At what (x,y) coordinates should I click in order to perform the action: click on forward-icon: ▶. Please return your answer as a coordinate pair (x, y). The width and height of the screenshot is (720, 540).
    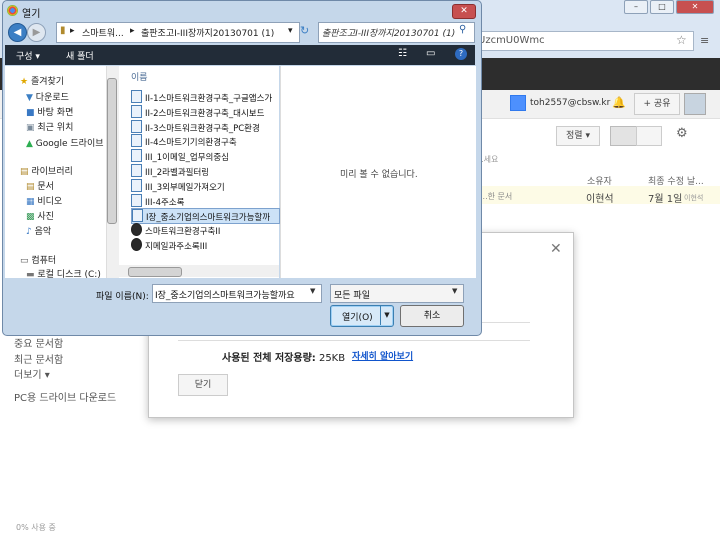
    Looking at the image, I should click on (36, 32).